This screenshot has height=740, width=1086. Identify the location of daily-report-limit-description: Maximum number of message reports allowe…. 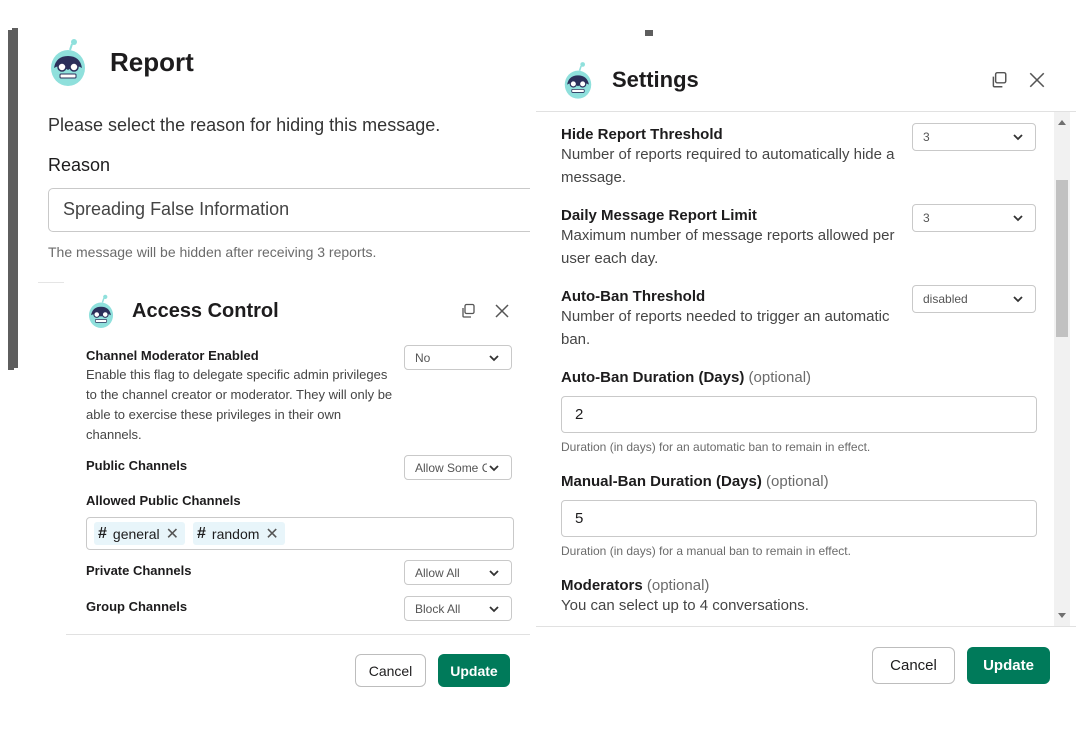
(728, 247).